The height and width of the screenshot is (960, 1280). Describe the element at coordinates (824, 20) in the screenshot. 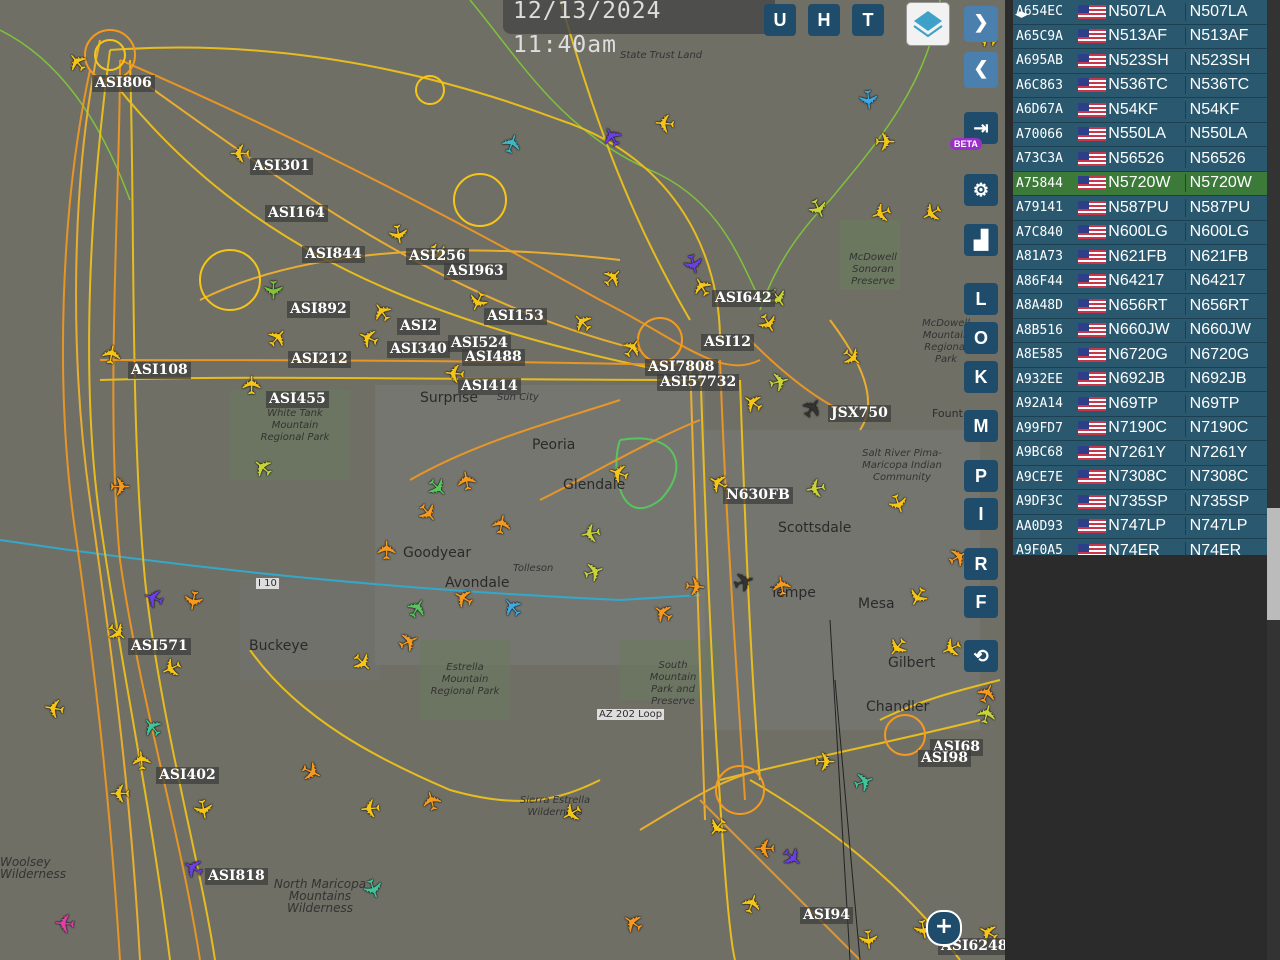

I see `h-button: H` at that location.